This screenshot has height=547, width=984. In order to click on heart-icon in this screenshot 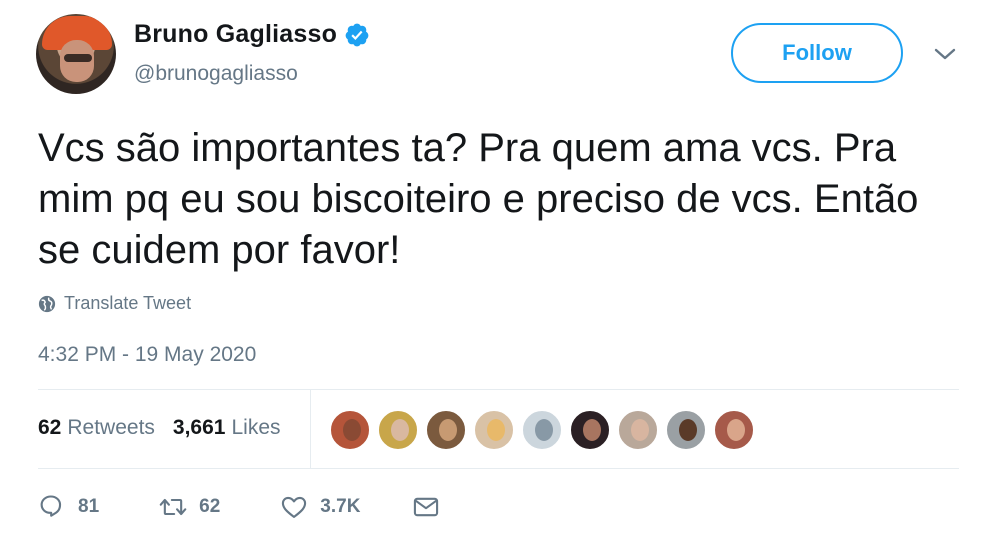, I will do `click(294, 507)`.